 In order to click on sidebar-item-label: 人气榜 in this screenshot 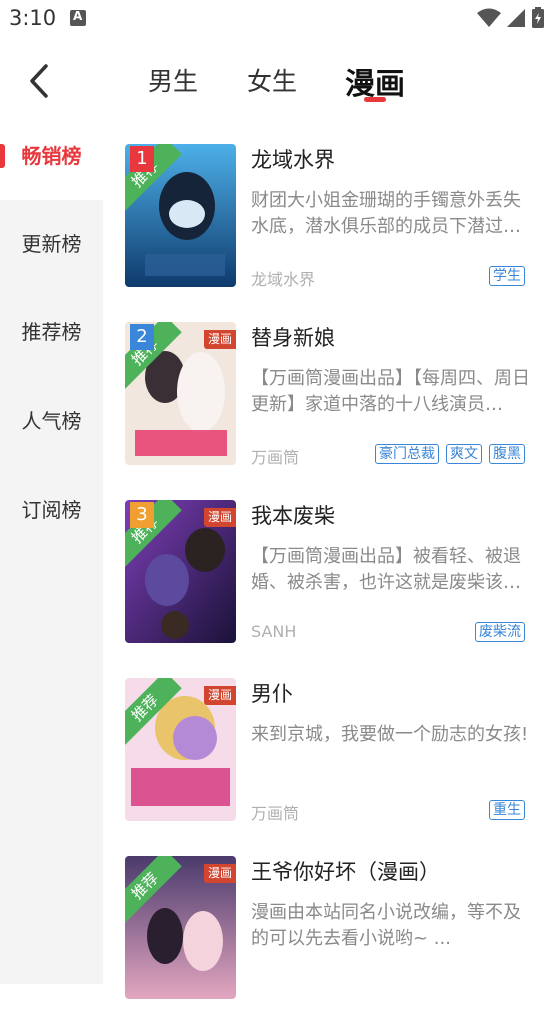, I will do `click(51, 421)`.